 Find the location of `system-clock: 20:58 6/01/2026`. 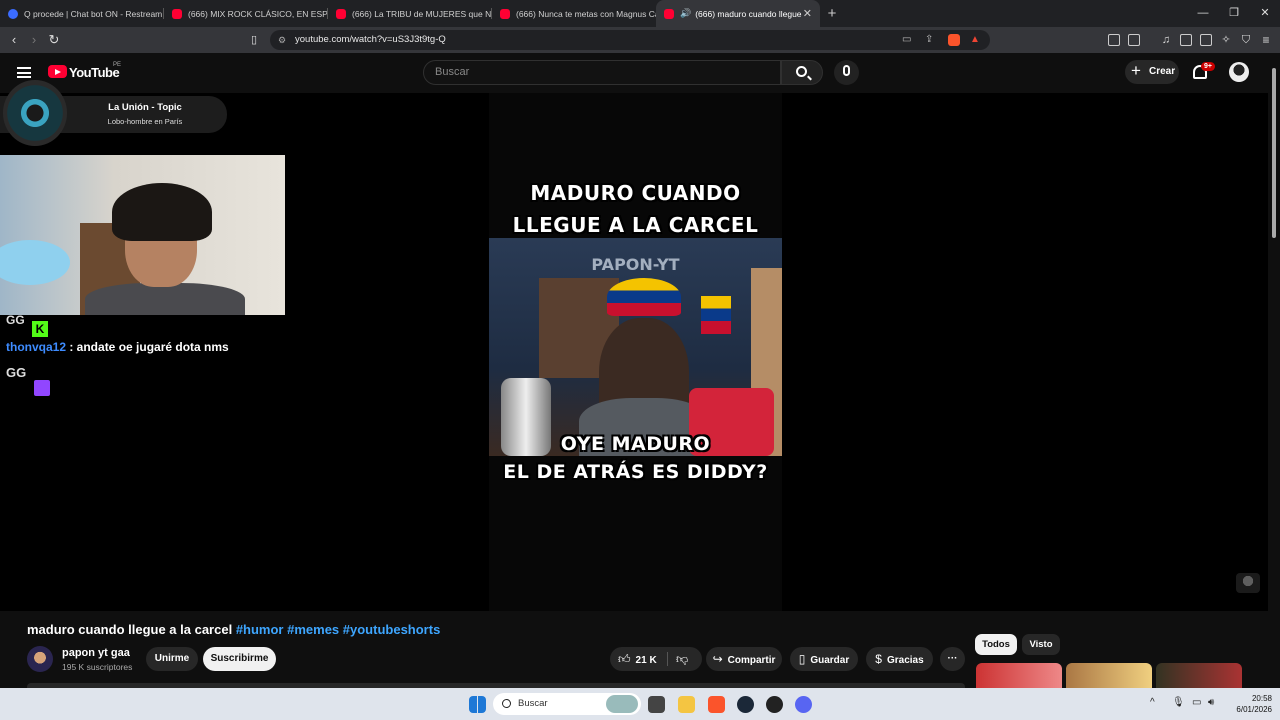

system-clock: 20:58 6/01/2026 is located at coordinates (1249, 704).